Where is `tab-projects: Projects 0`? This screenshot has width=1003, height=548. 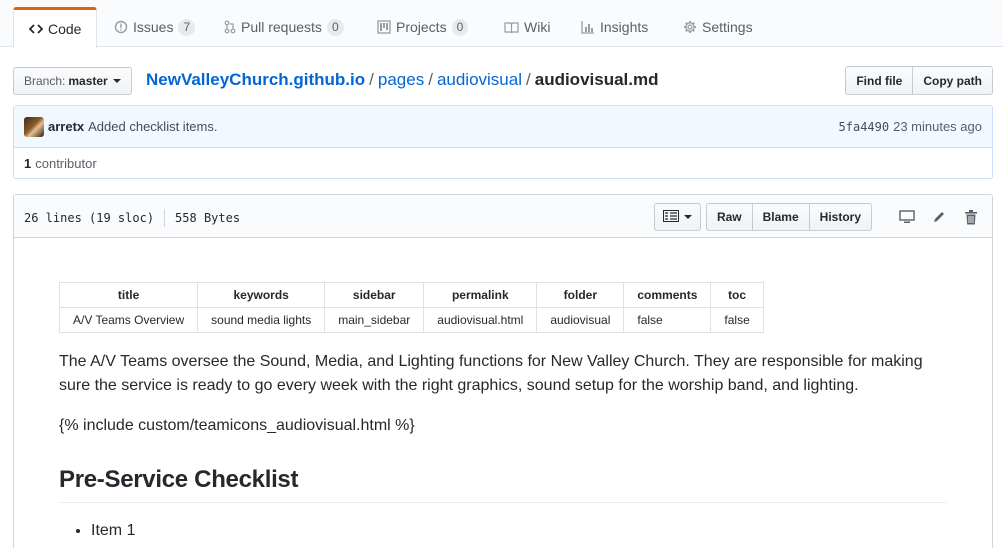 tab-projects: Projects 0 is located at coordinates (422, 27).